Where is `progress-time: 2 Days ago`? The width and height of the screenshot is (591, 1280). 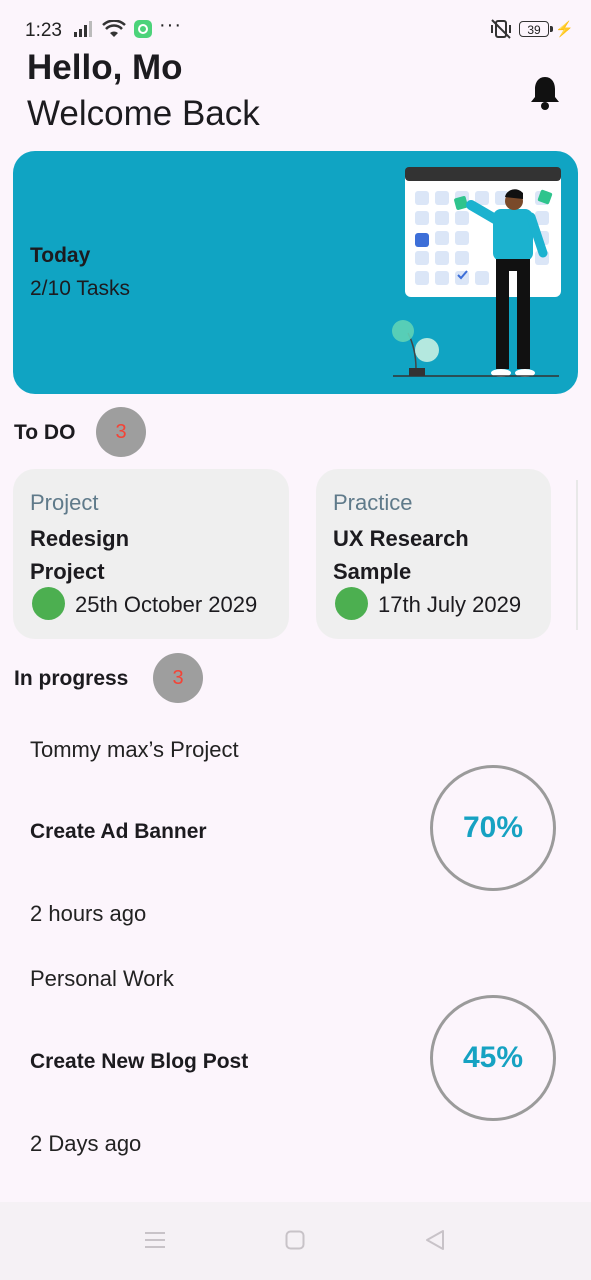
progress-time: 2 Days ago is located at coordinates (86, 1143).